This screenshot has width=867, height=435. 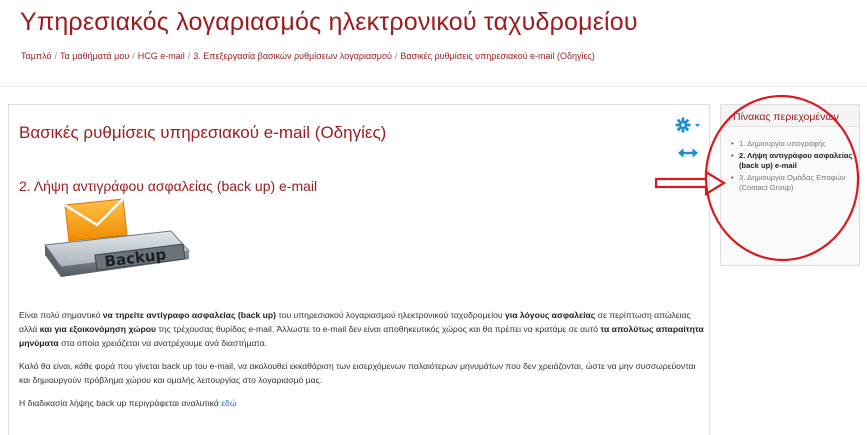 I want to click on expand-width-button, so click(x=688, y=153).